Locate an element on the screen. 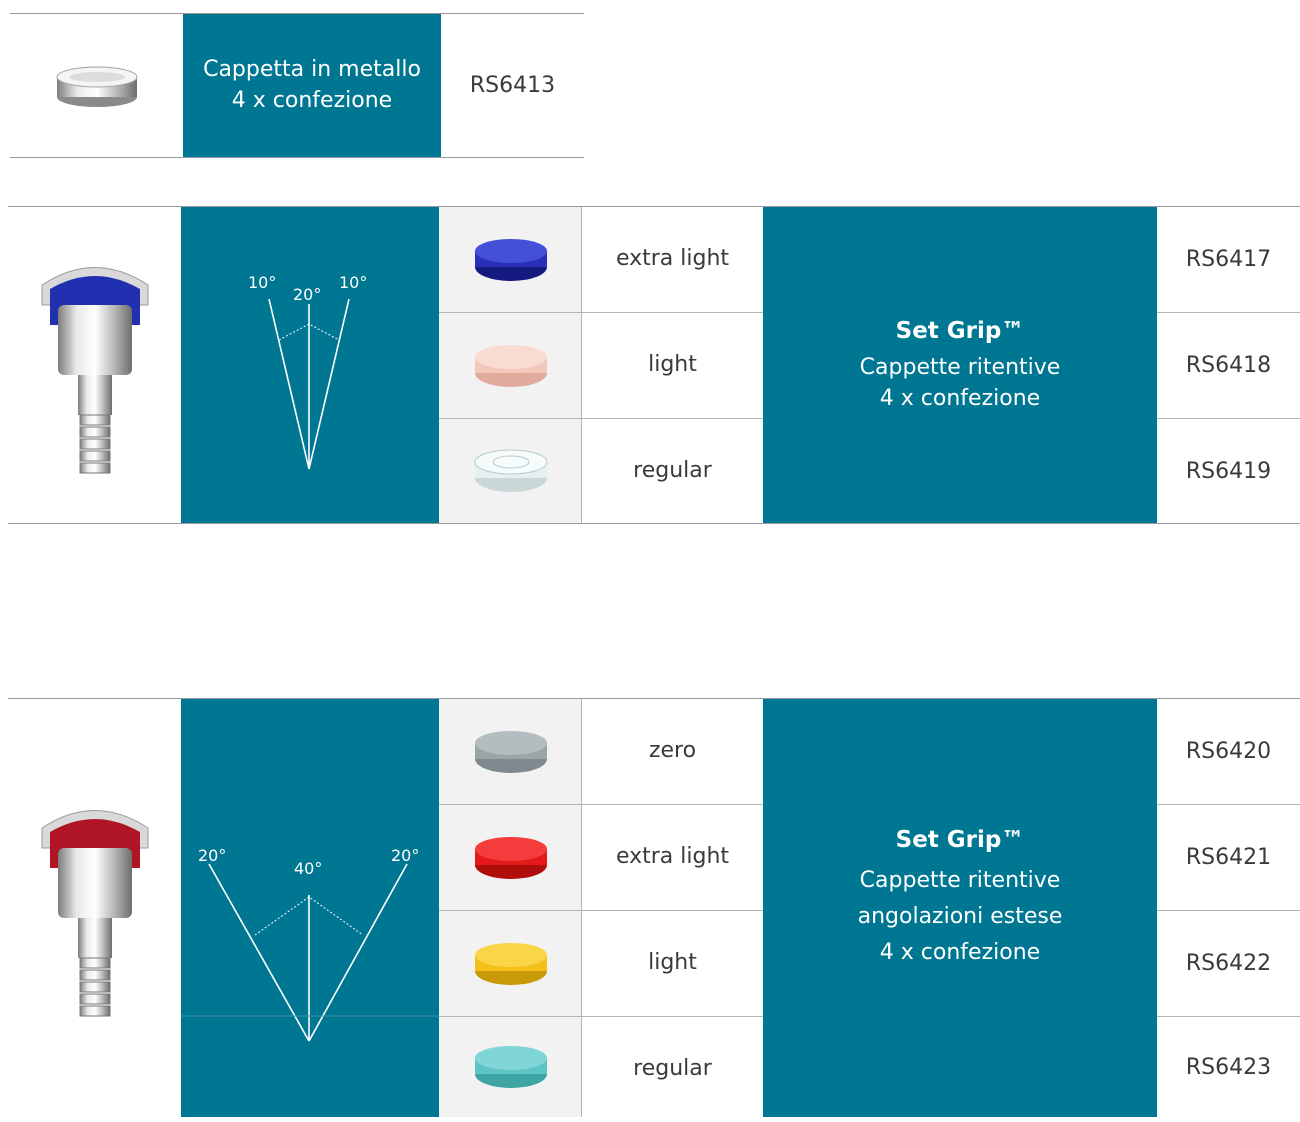 The image size is (1300, 1122). angle-right-label: 20° is located at coordinates (405, 855).